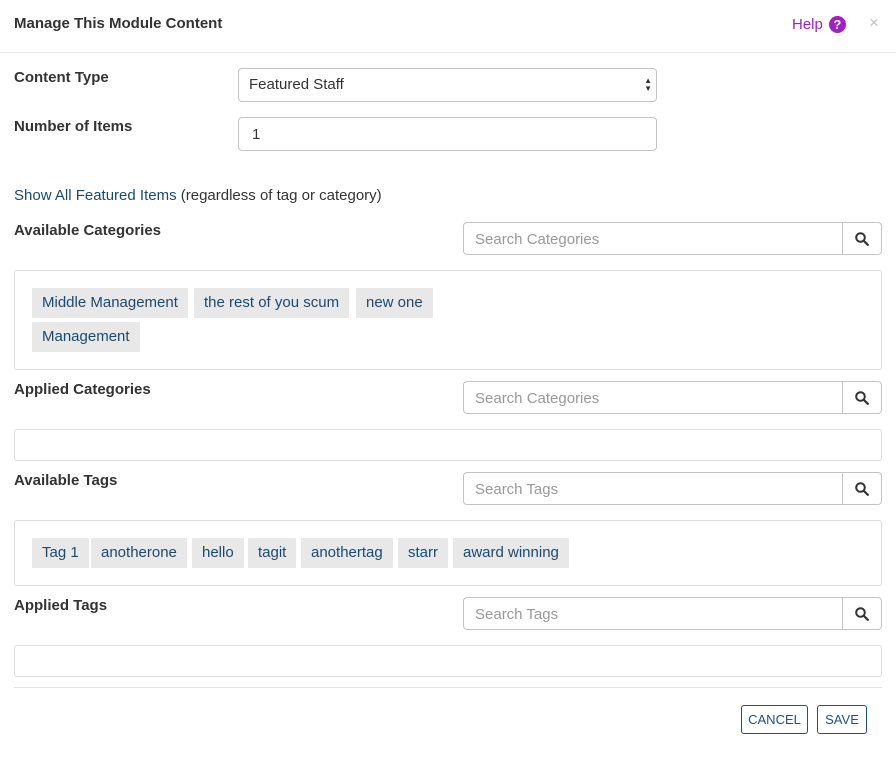 This screenshot has height=763, width=896. What do you see at coordinates (837, 24) in the screenshot?
I see `question-circle-icon: ?` at bounding box center [837, 24].